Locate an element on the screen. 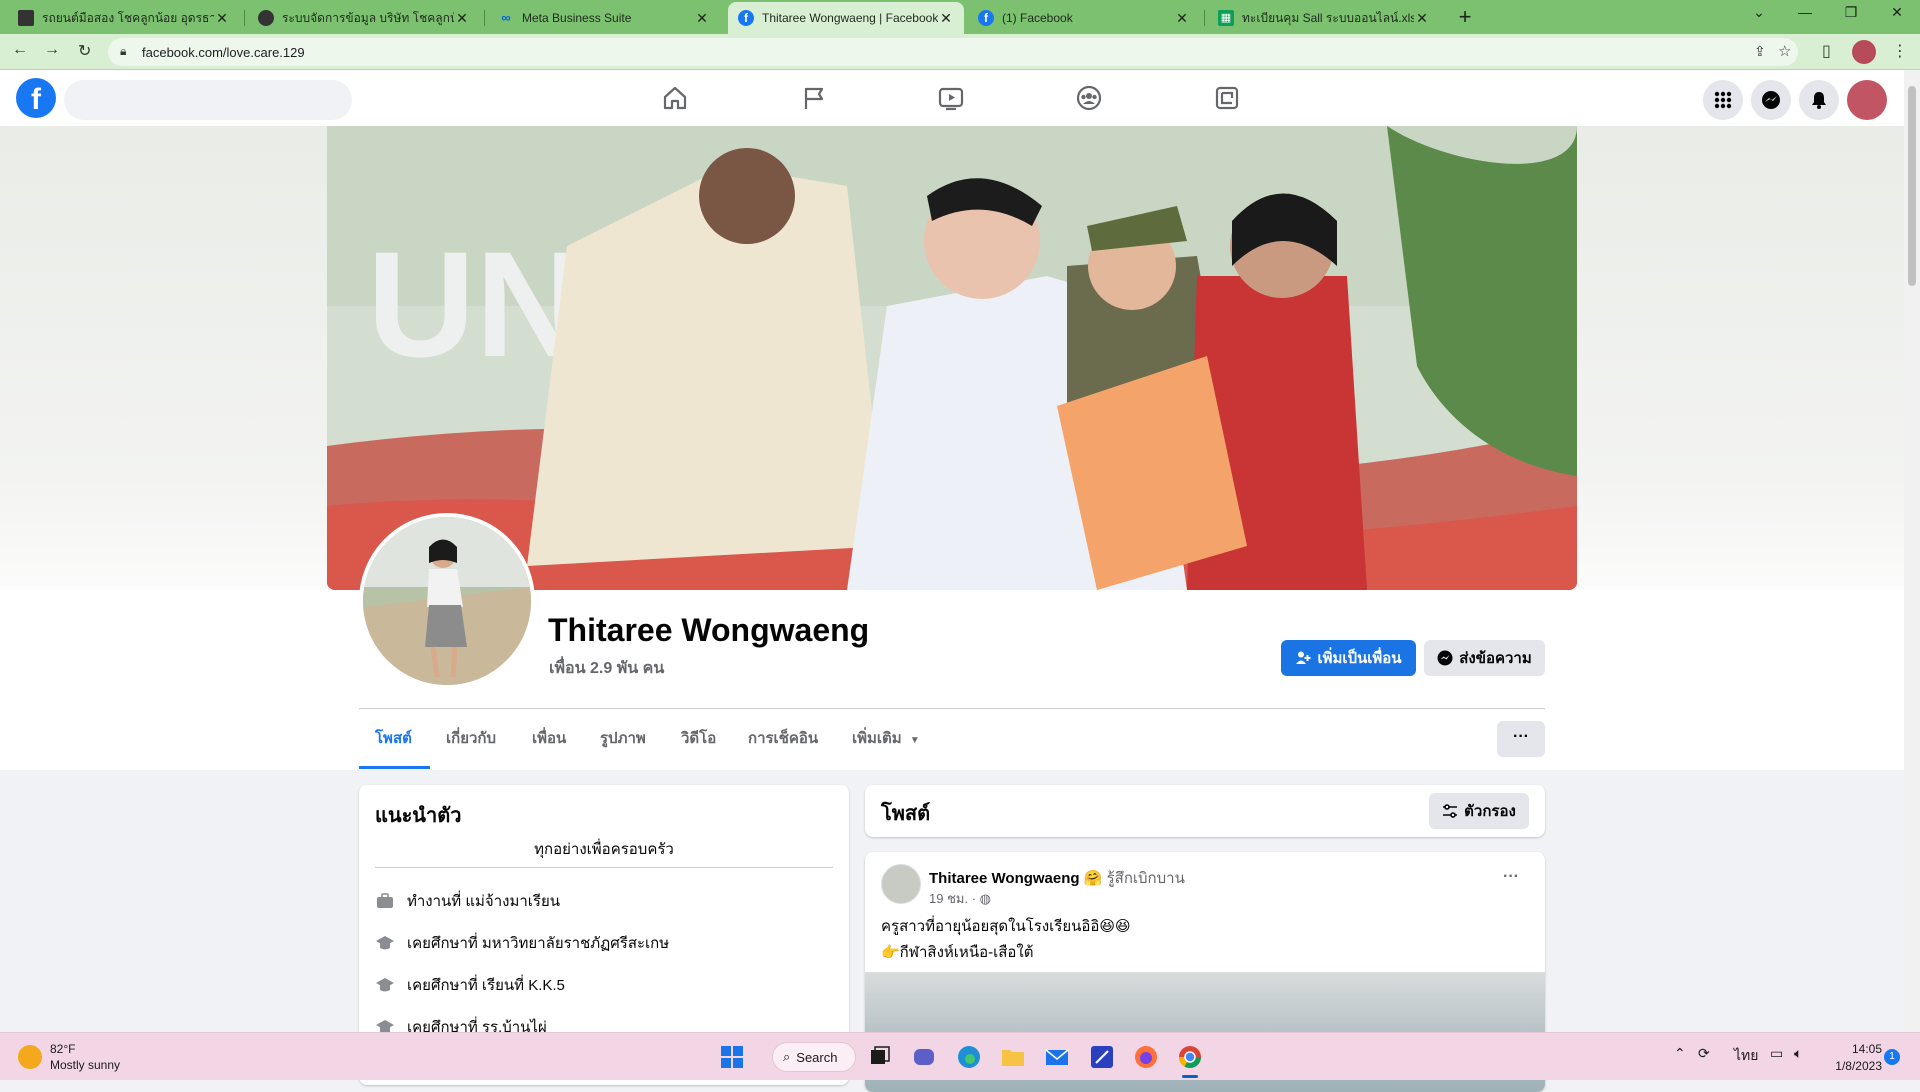  bookmark-star-icon: ☆ is located at coordinates (1784, 51).